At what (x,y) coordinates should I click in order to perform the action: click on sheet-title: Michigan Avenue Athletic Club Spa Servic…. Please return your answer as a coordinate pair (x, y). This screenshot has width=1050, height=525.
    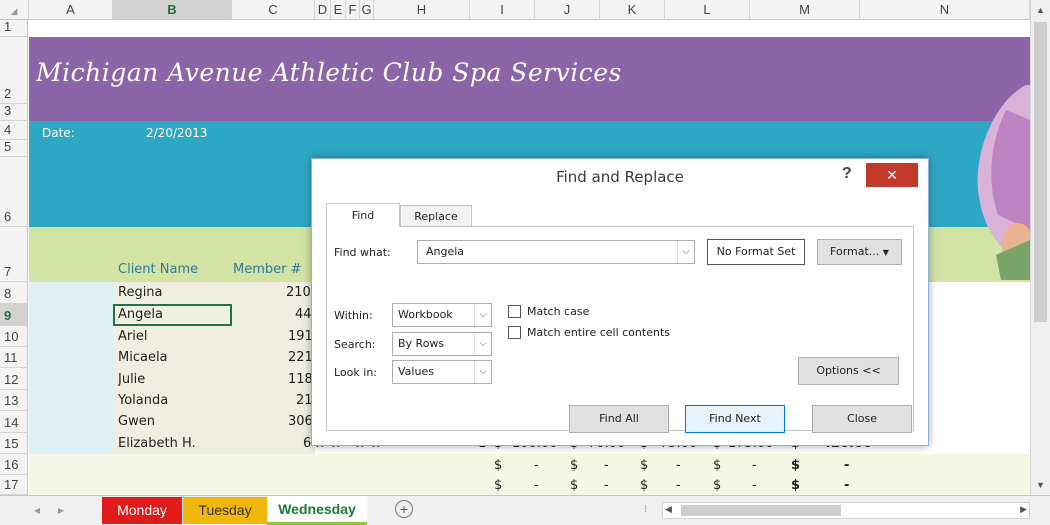
    Looking at the image, I should click on (329, 72).